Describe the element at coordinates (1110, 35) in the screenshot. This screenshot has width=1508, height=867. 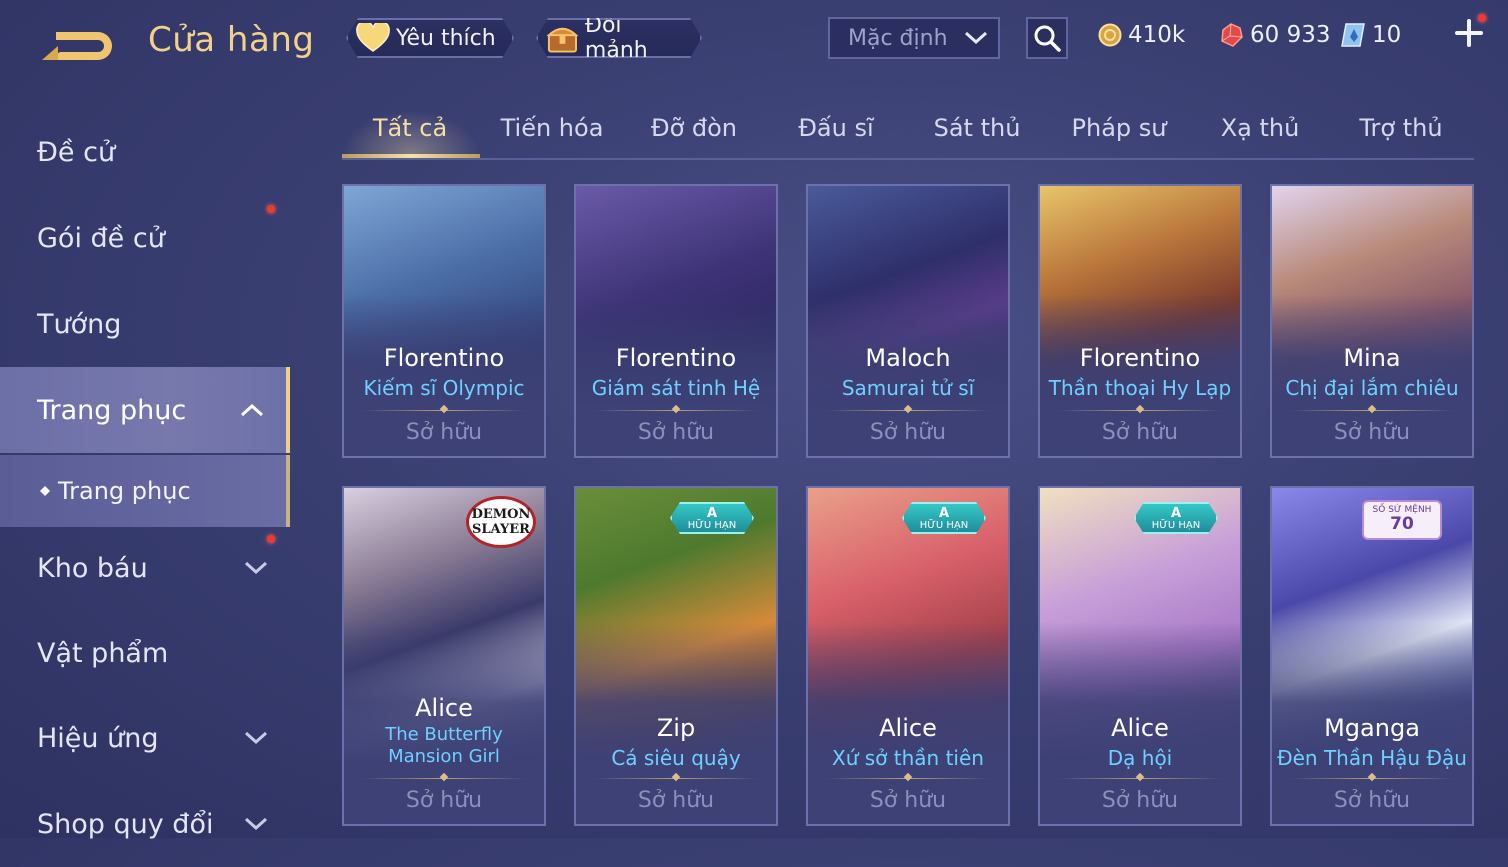
I see `gold-coin-icon` at that location.